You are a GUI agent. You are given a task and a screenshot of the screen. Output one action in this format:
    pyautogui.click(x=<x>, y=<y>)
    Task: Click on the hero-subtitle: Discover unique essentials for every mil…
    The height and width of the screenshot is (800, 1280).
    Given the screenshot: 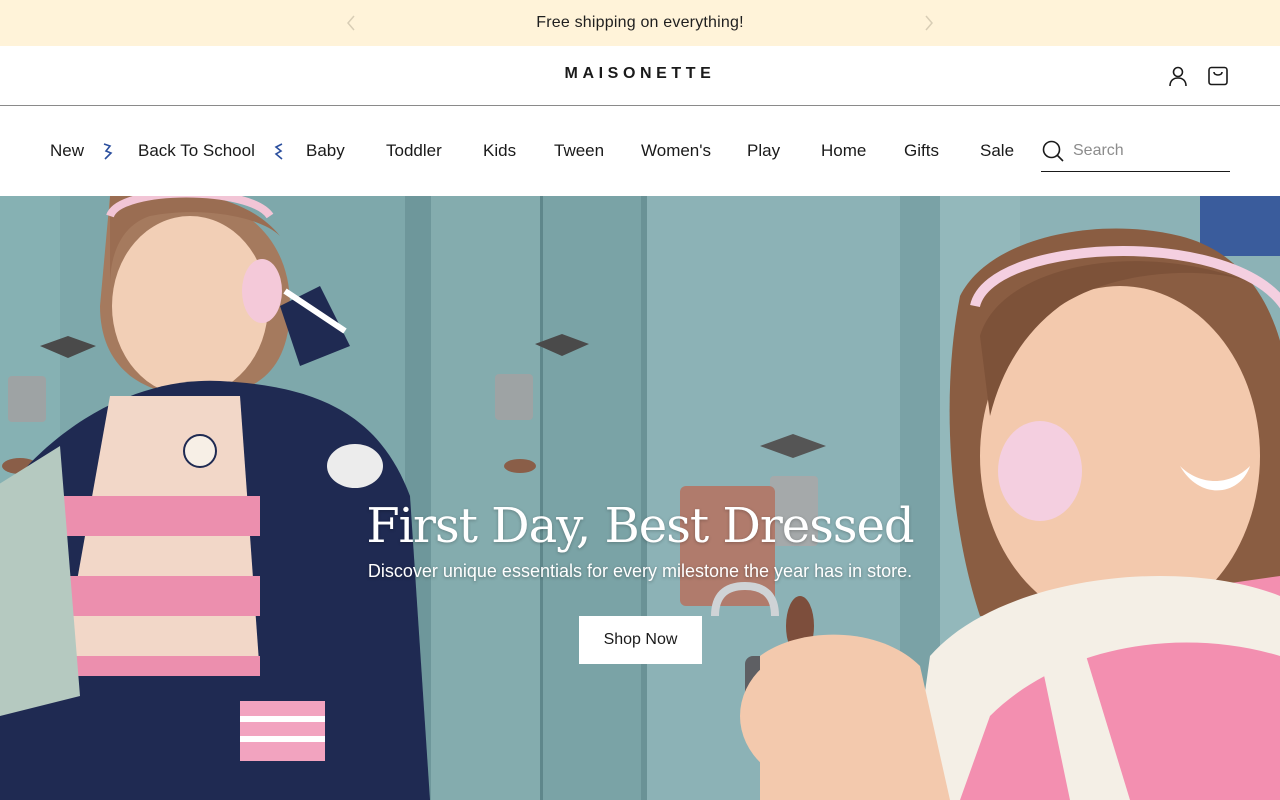 What is the action you would take?
    pyautogui.click(x=640, y=571)
    